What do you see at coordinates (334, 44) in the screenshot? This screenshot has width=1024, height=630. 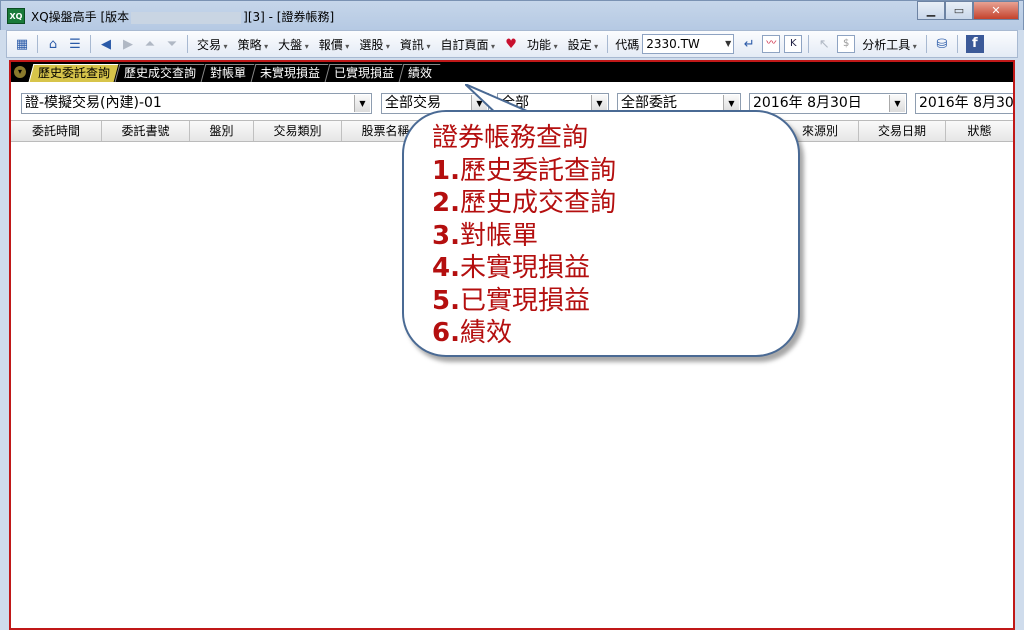 I see `menu-quote: 報價` at bounding box center [334, 44].